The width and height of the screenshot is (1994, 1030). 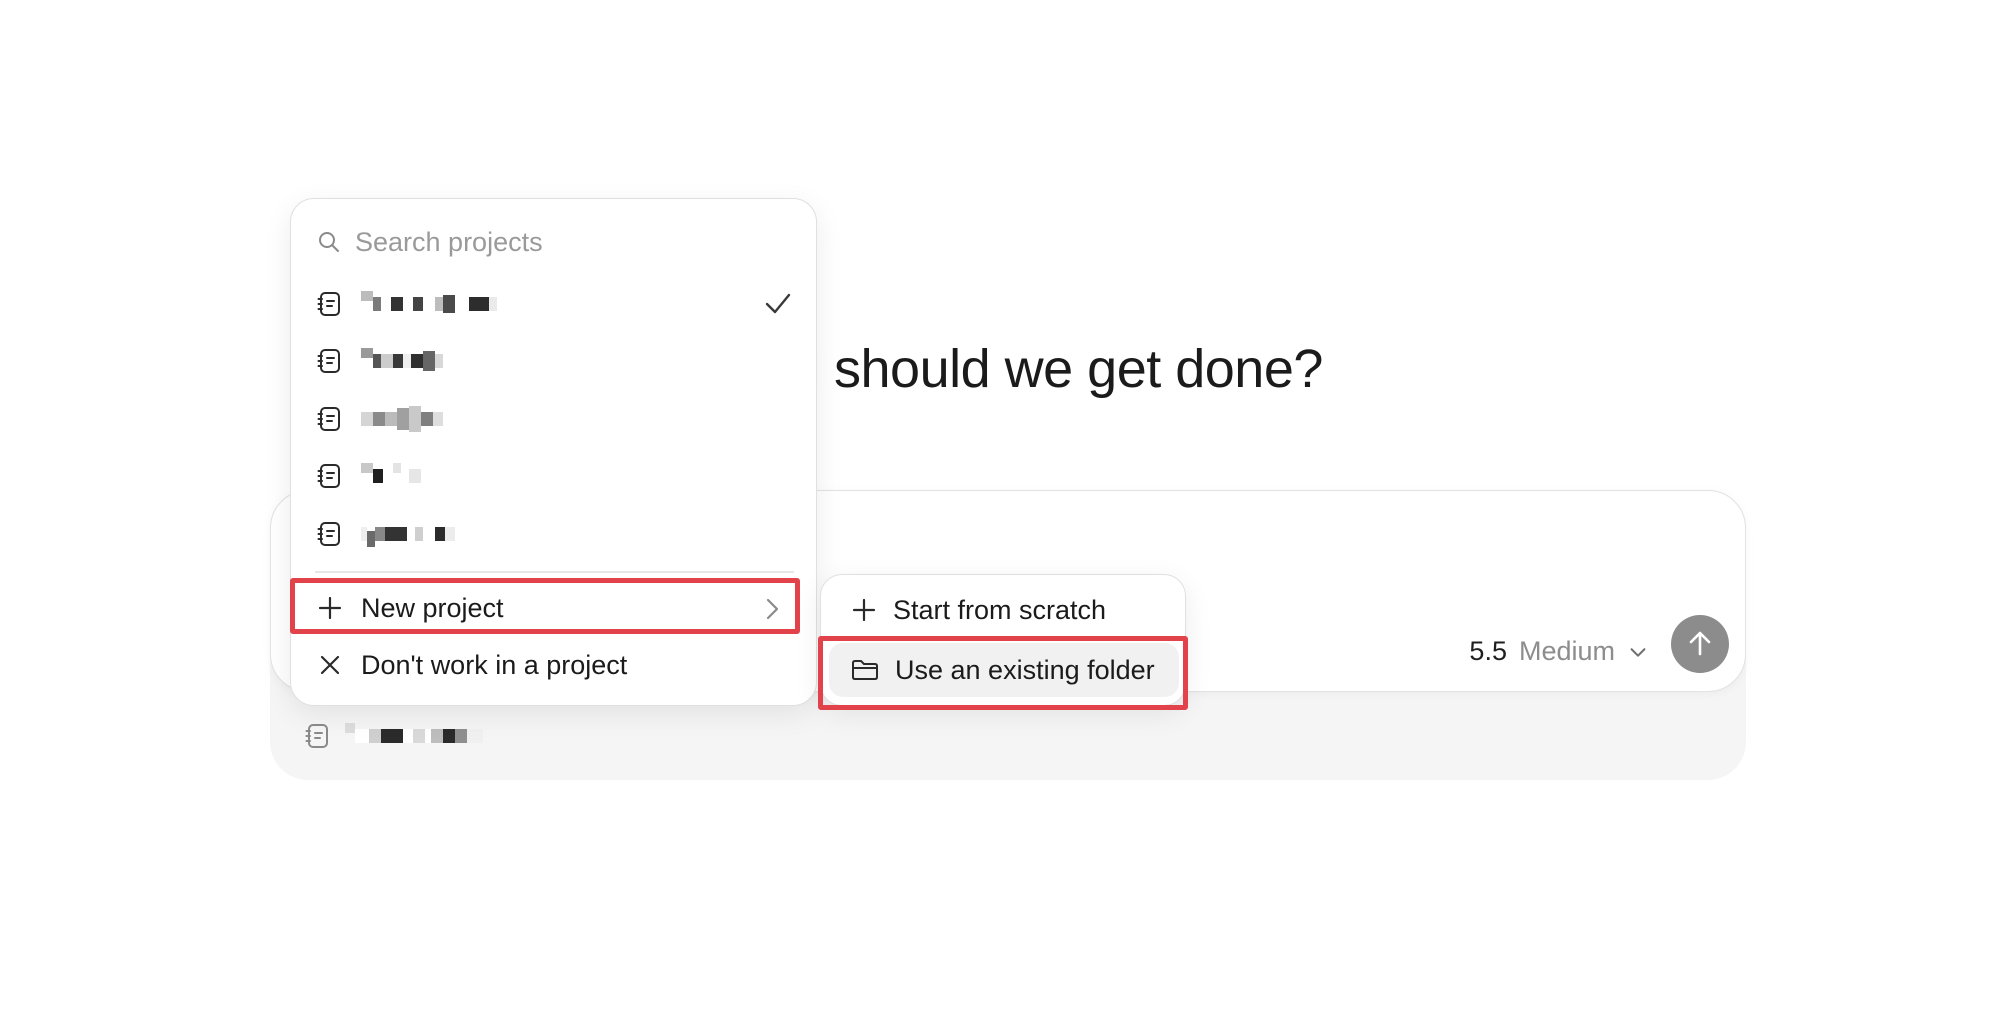 What do you see at coordinates (1566, 651) in the screenshot?
I see `model-effort: Medium` at bounding box center [1566, 651].